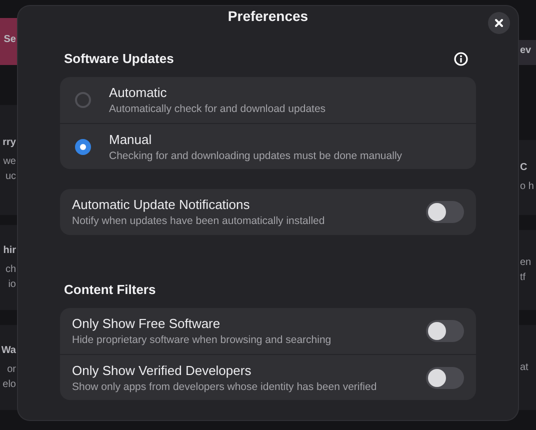 The width and height of the screenshot is (536, 430). What do you see at coordinates (9, 384) in the screenshot?
I see `background-text: elo` at bounding box center [9, 384].